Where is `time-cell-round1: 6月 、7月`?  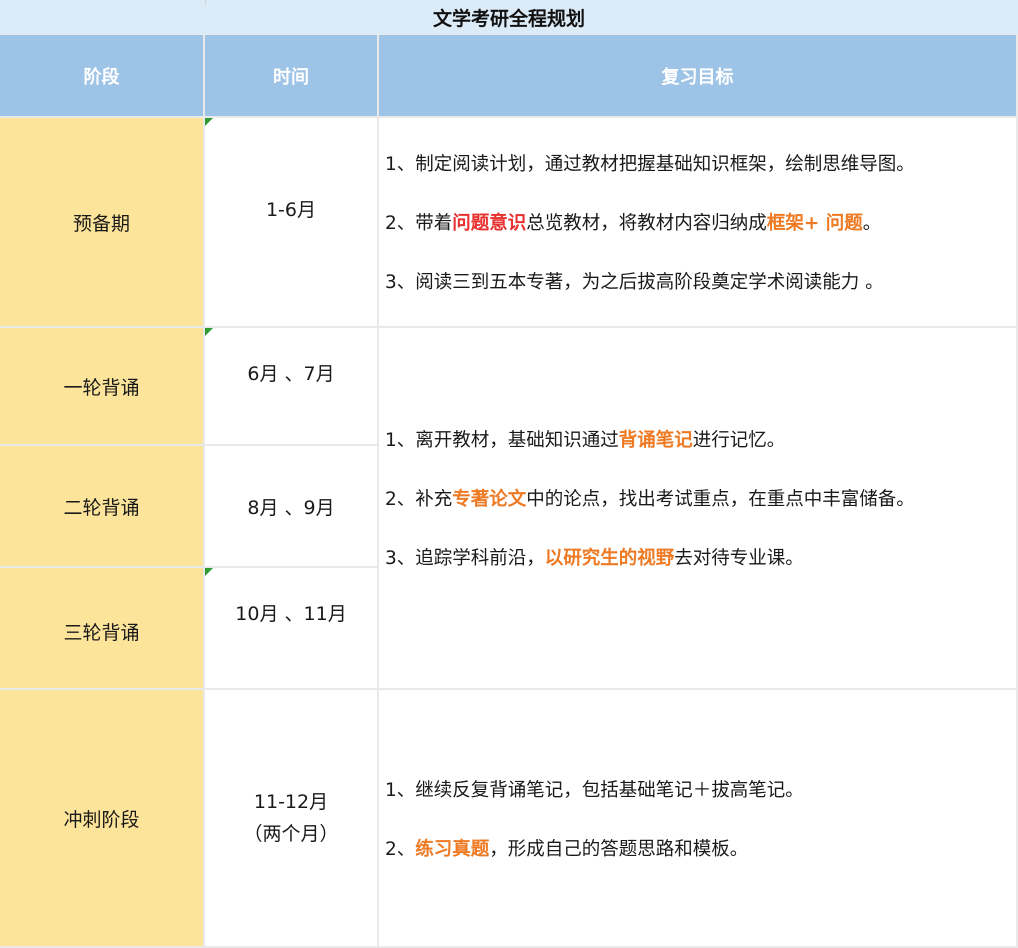
time-cell-round1: 6月 、7月 is located at coordinates (291, 386).